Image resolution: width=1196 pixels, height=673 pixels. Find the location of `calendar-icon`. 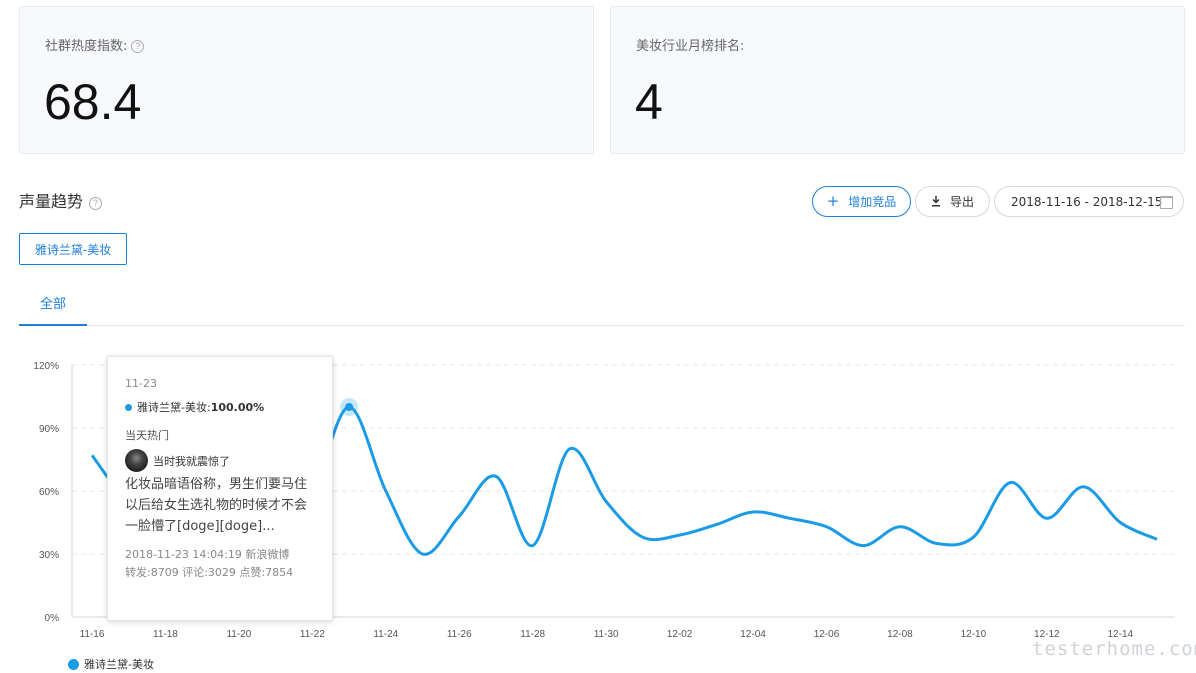

calendar-icon is located at coordinates (1166, 202).